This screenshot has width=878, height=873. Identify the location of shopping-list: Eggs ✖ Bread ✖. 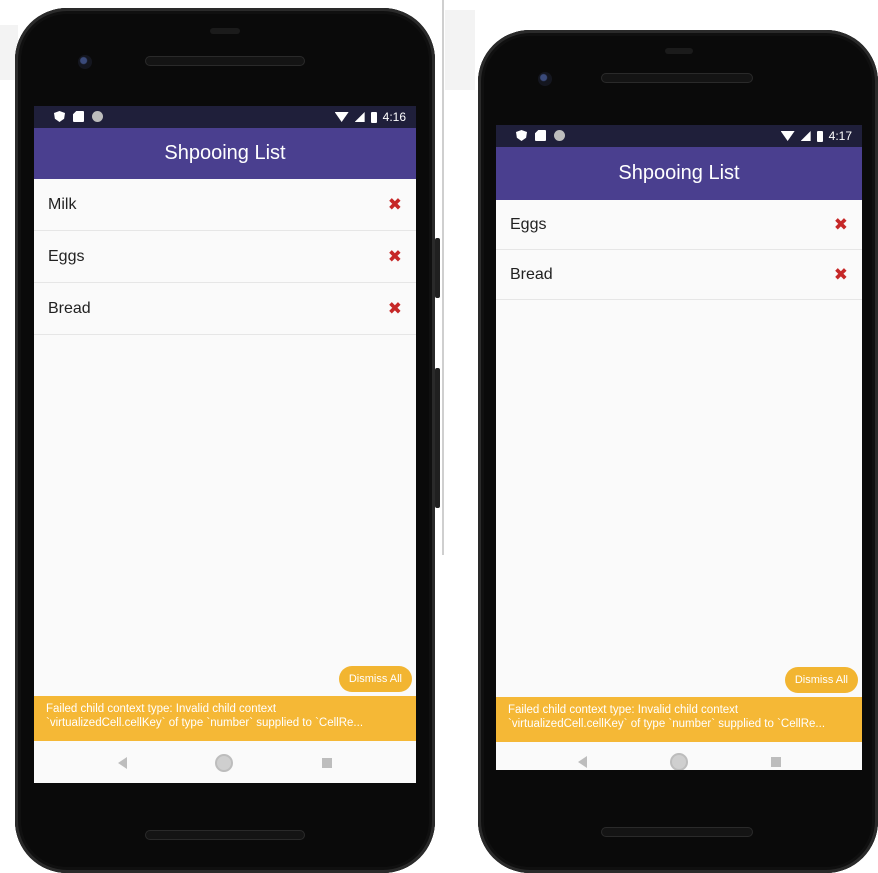
(679, 250).